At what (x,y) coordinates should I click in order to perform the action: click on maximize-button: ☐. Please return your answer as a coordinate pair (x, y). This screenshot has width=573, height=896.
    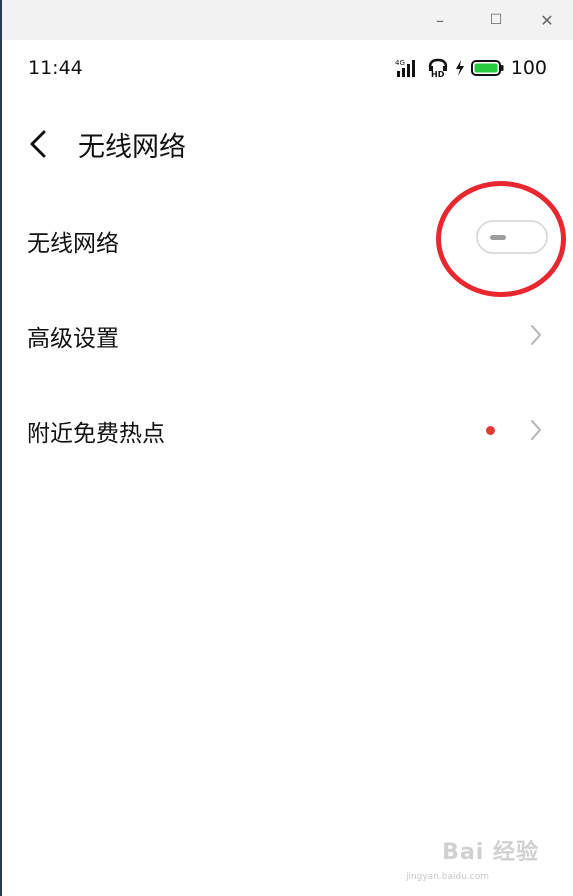
    Looking at the image, I should click on (496, 20).